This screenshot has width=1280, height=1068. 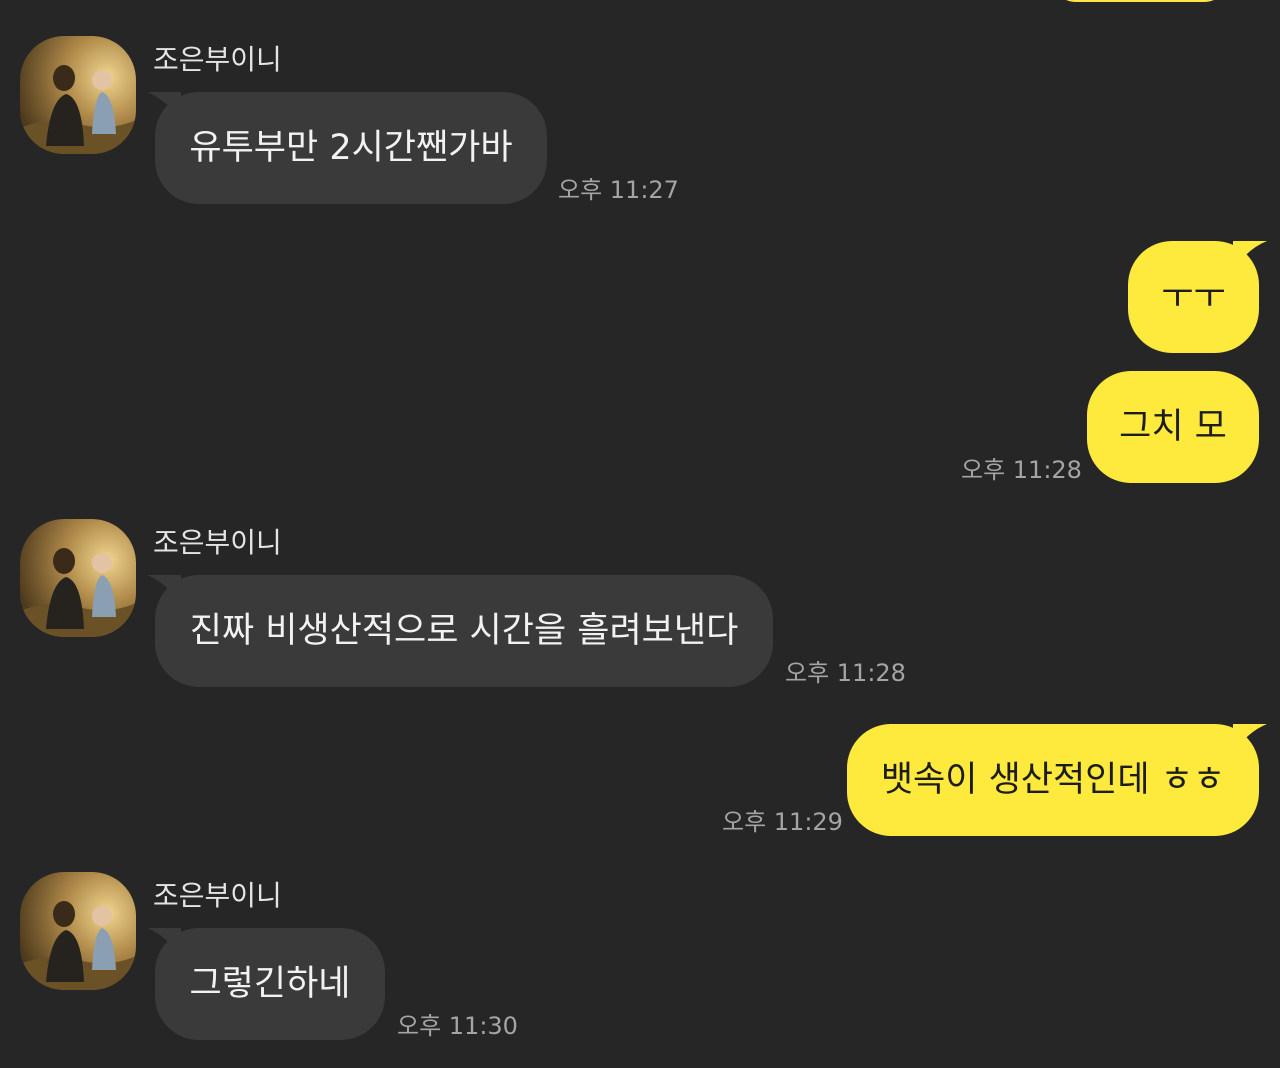 What do you see at coordinates (457, 1026) in the screenshot?
I see `message-timestamp: 오후 11:30` at bounding box center [457, 1026].